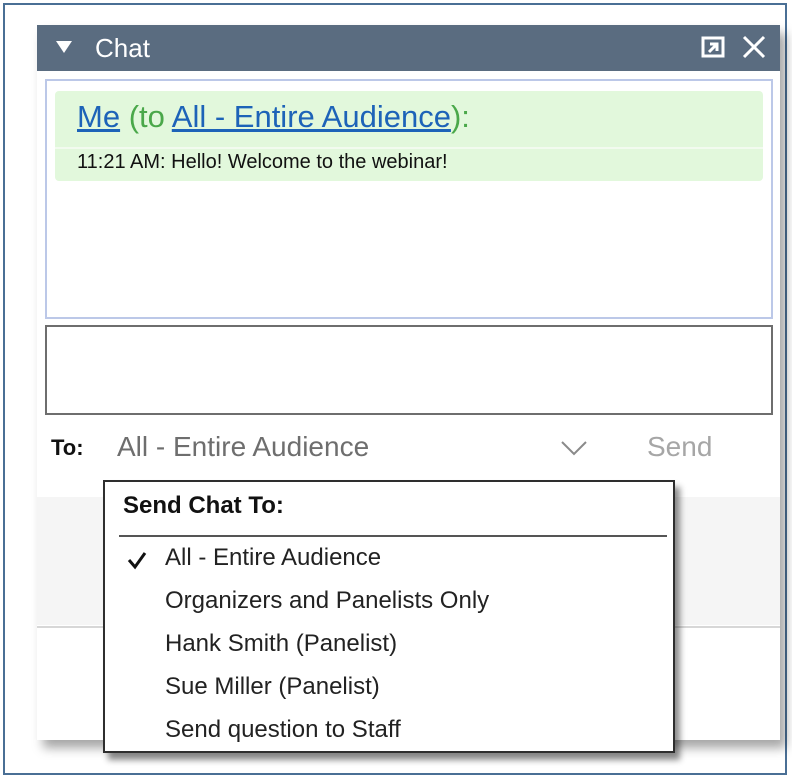  I want to click on to-label: To:, so click(67, 447).